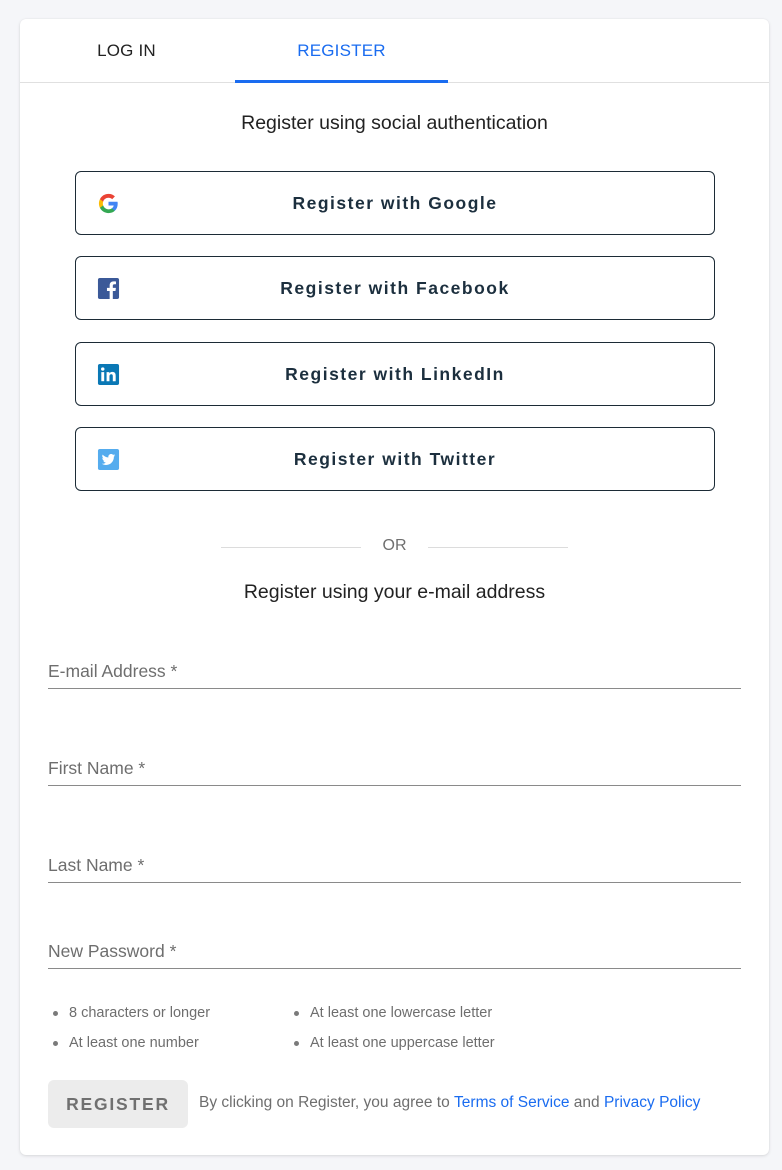 The image size is (782, 1170). I want to click on auth-tabs: LOG IN REGISTER, so click(394, 51).